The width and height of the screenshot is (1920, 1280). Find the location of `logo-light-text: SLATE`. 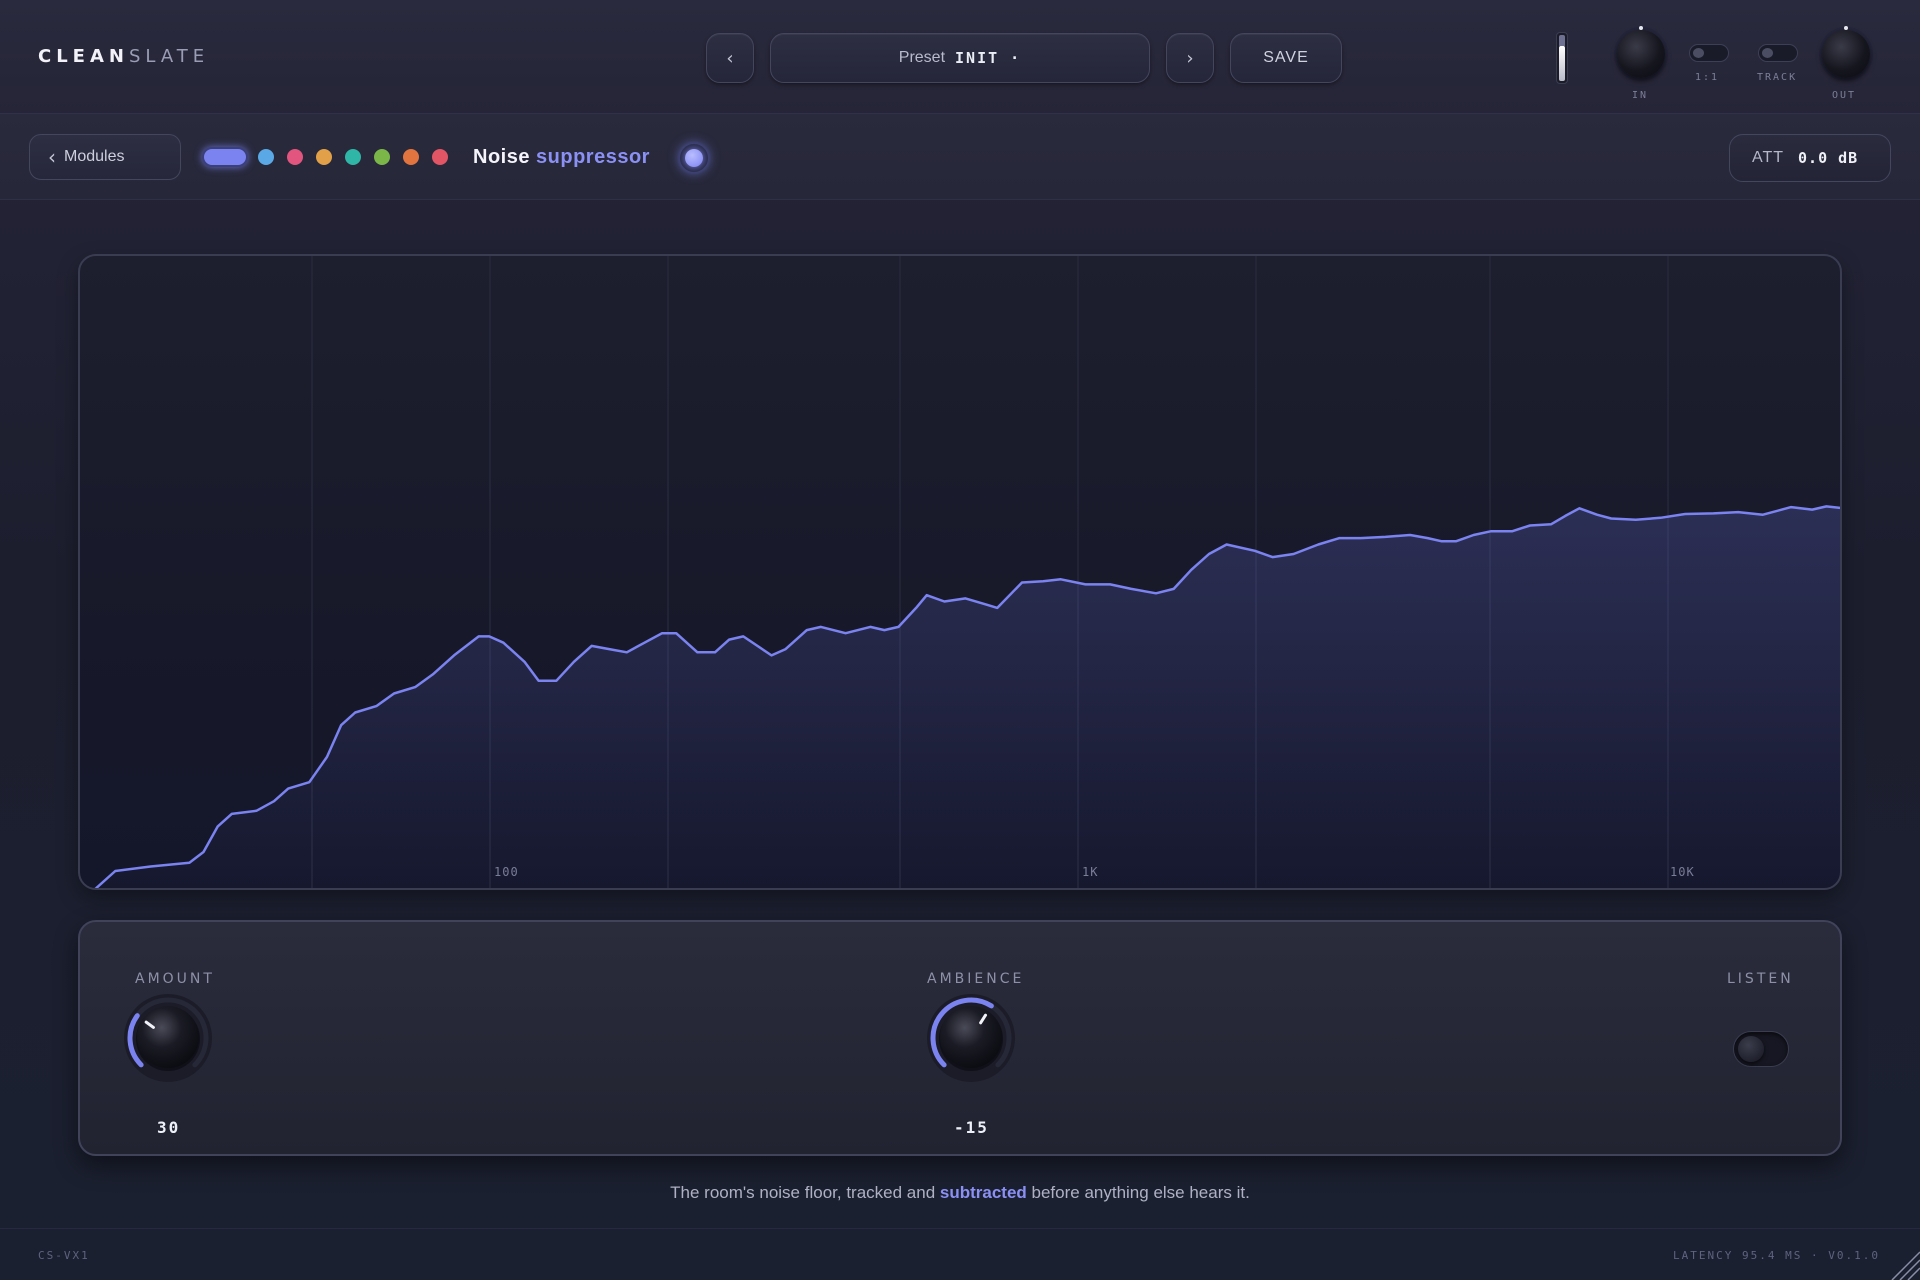

logo-light-text: SLATE is located at coordinates (169, 56).